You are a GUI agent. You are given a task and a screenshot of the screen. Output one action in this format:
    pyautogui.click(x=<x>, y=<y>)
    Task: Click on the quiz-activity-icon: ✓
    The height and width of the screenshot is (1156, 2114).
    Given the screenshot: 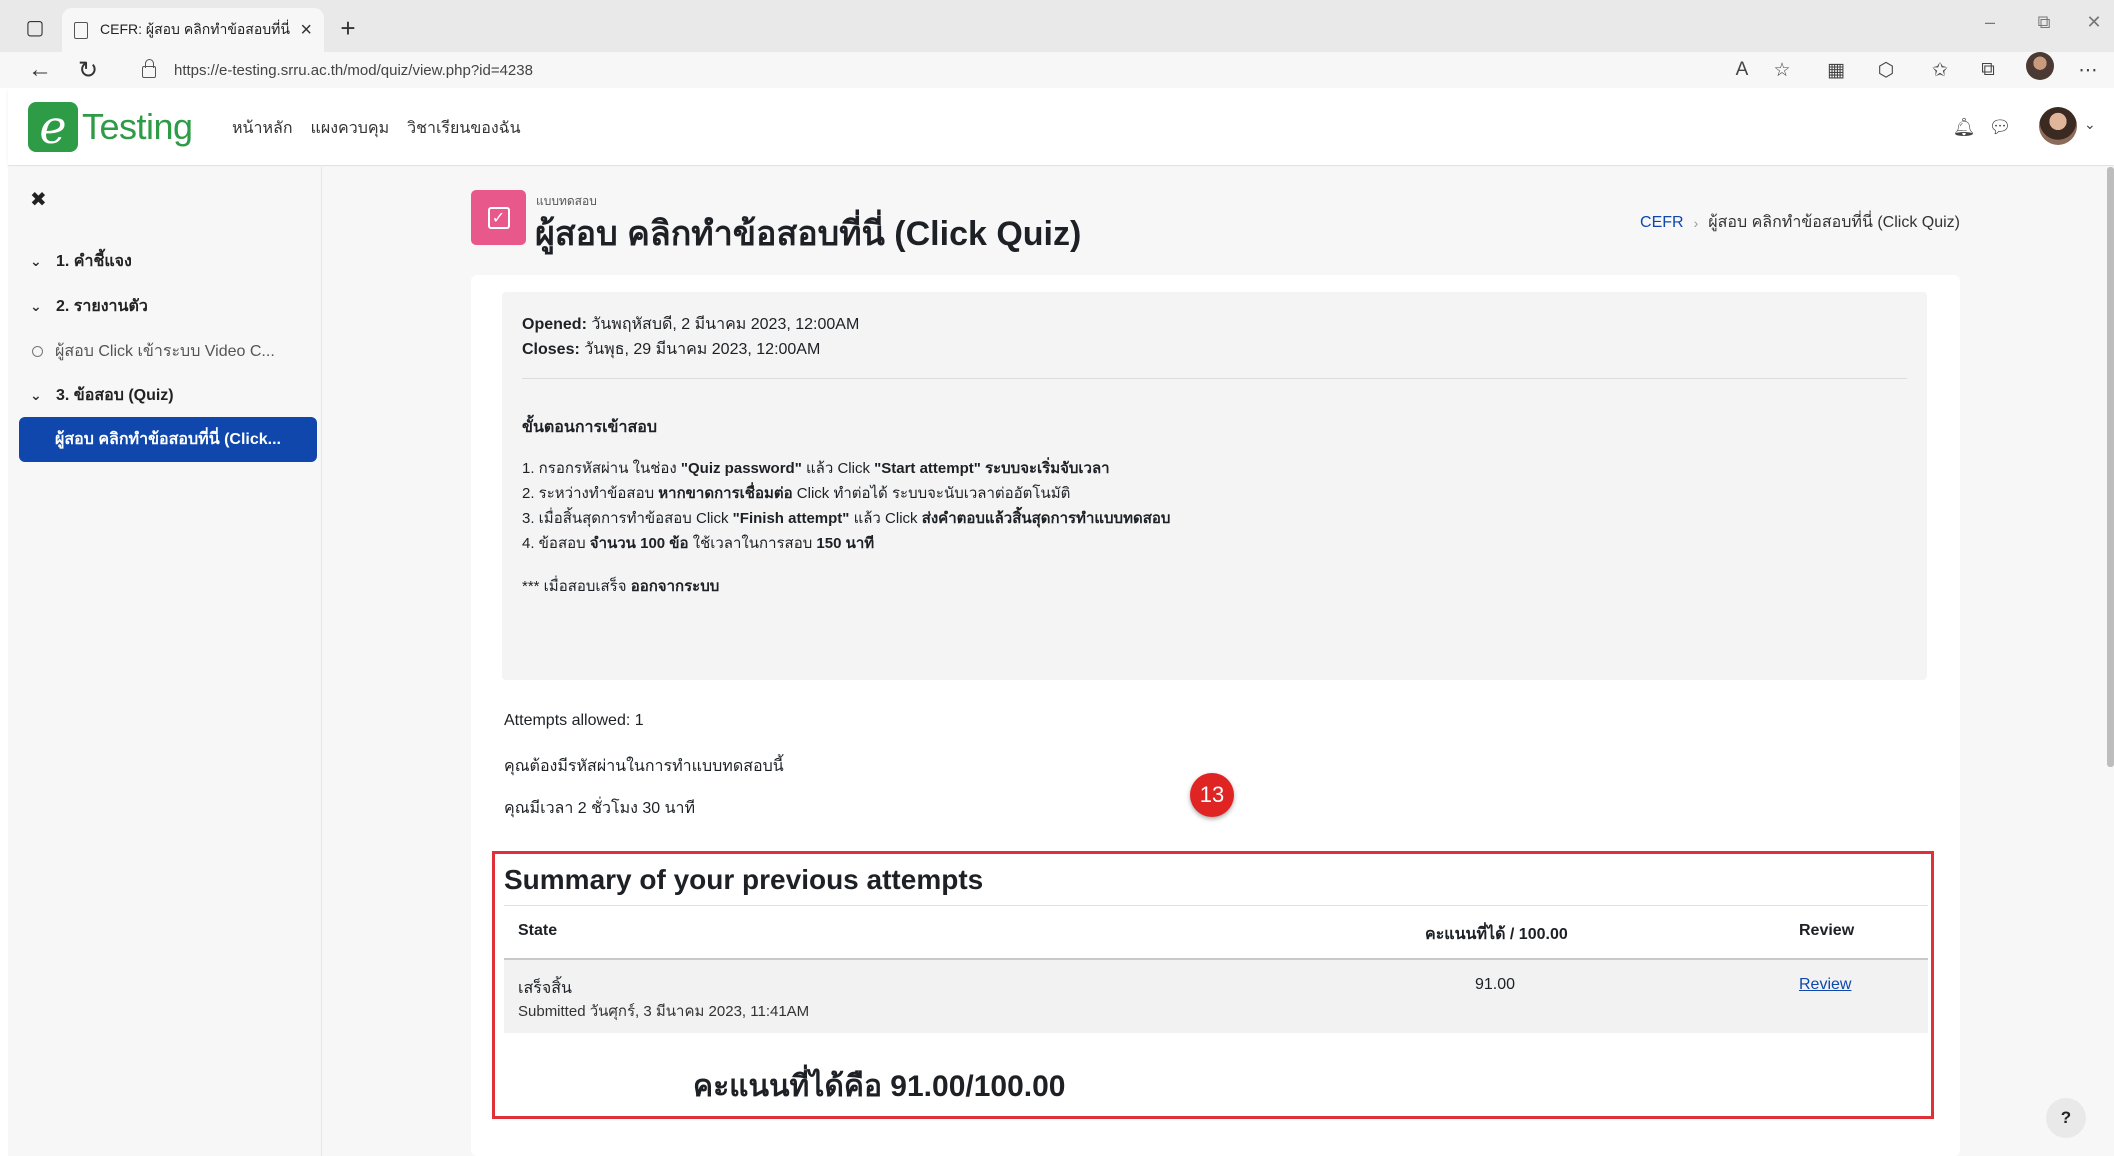 What is the action you would take?
    pyautogui.click(x=498, y=217)
    